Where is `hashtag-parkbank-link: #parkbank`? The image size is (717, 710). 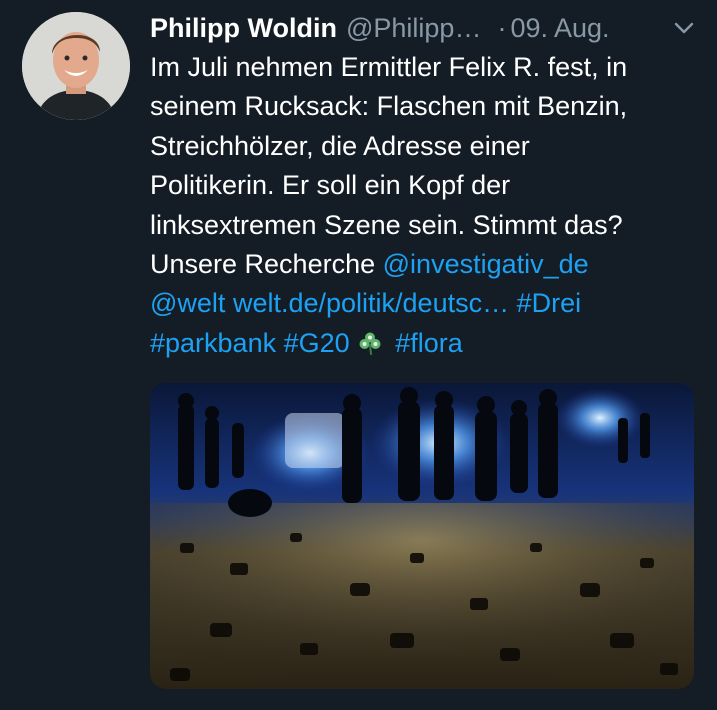 hashtag-parkbank-link: #parkbank is located at coordinates (213, 343).